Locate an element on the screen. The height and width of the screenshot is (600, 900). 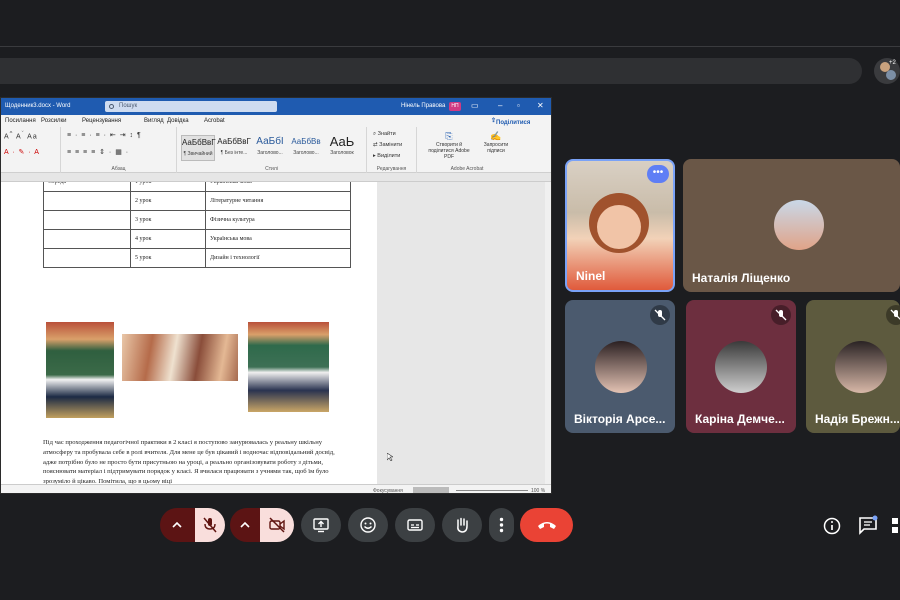
table-row: 2 урок Літературне читання is located at coordinates (197, 201).